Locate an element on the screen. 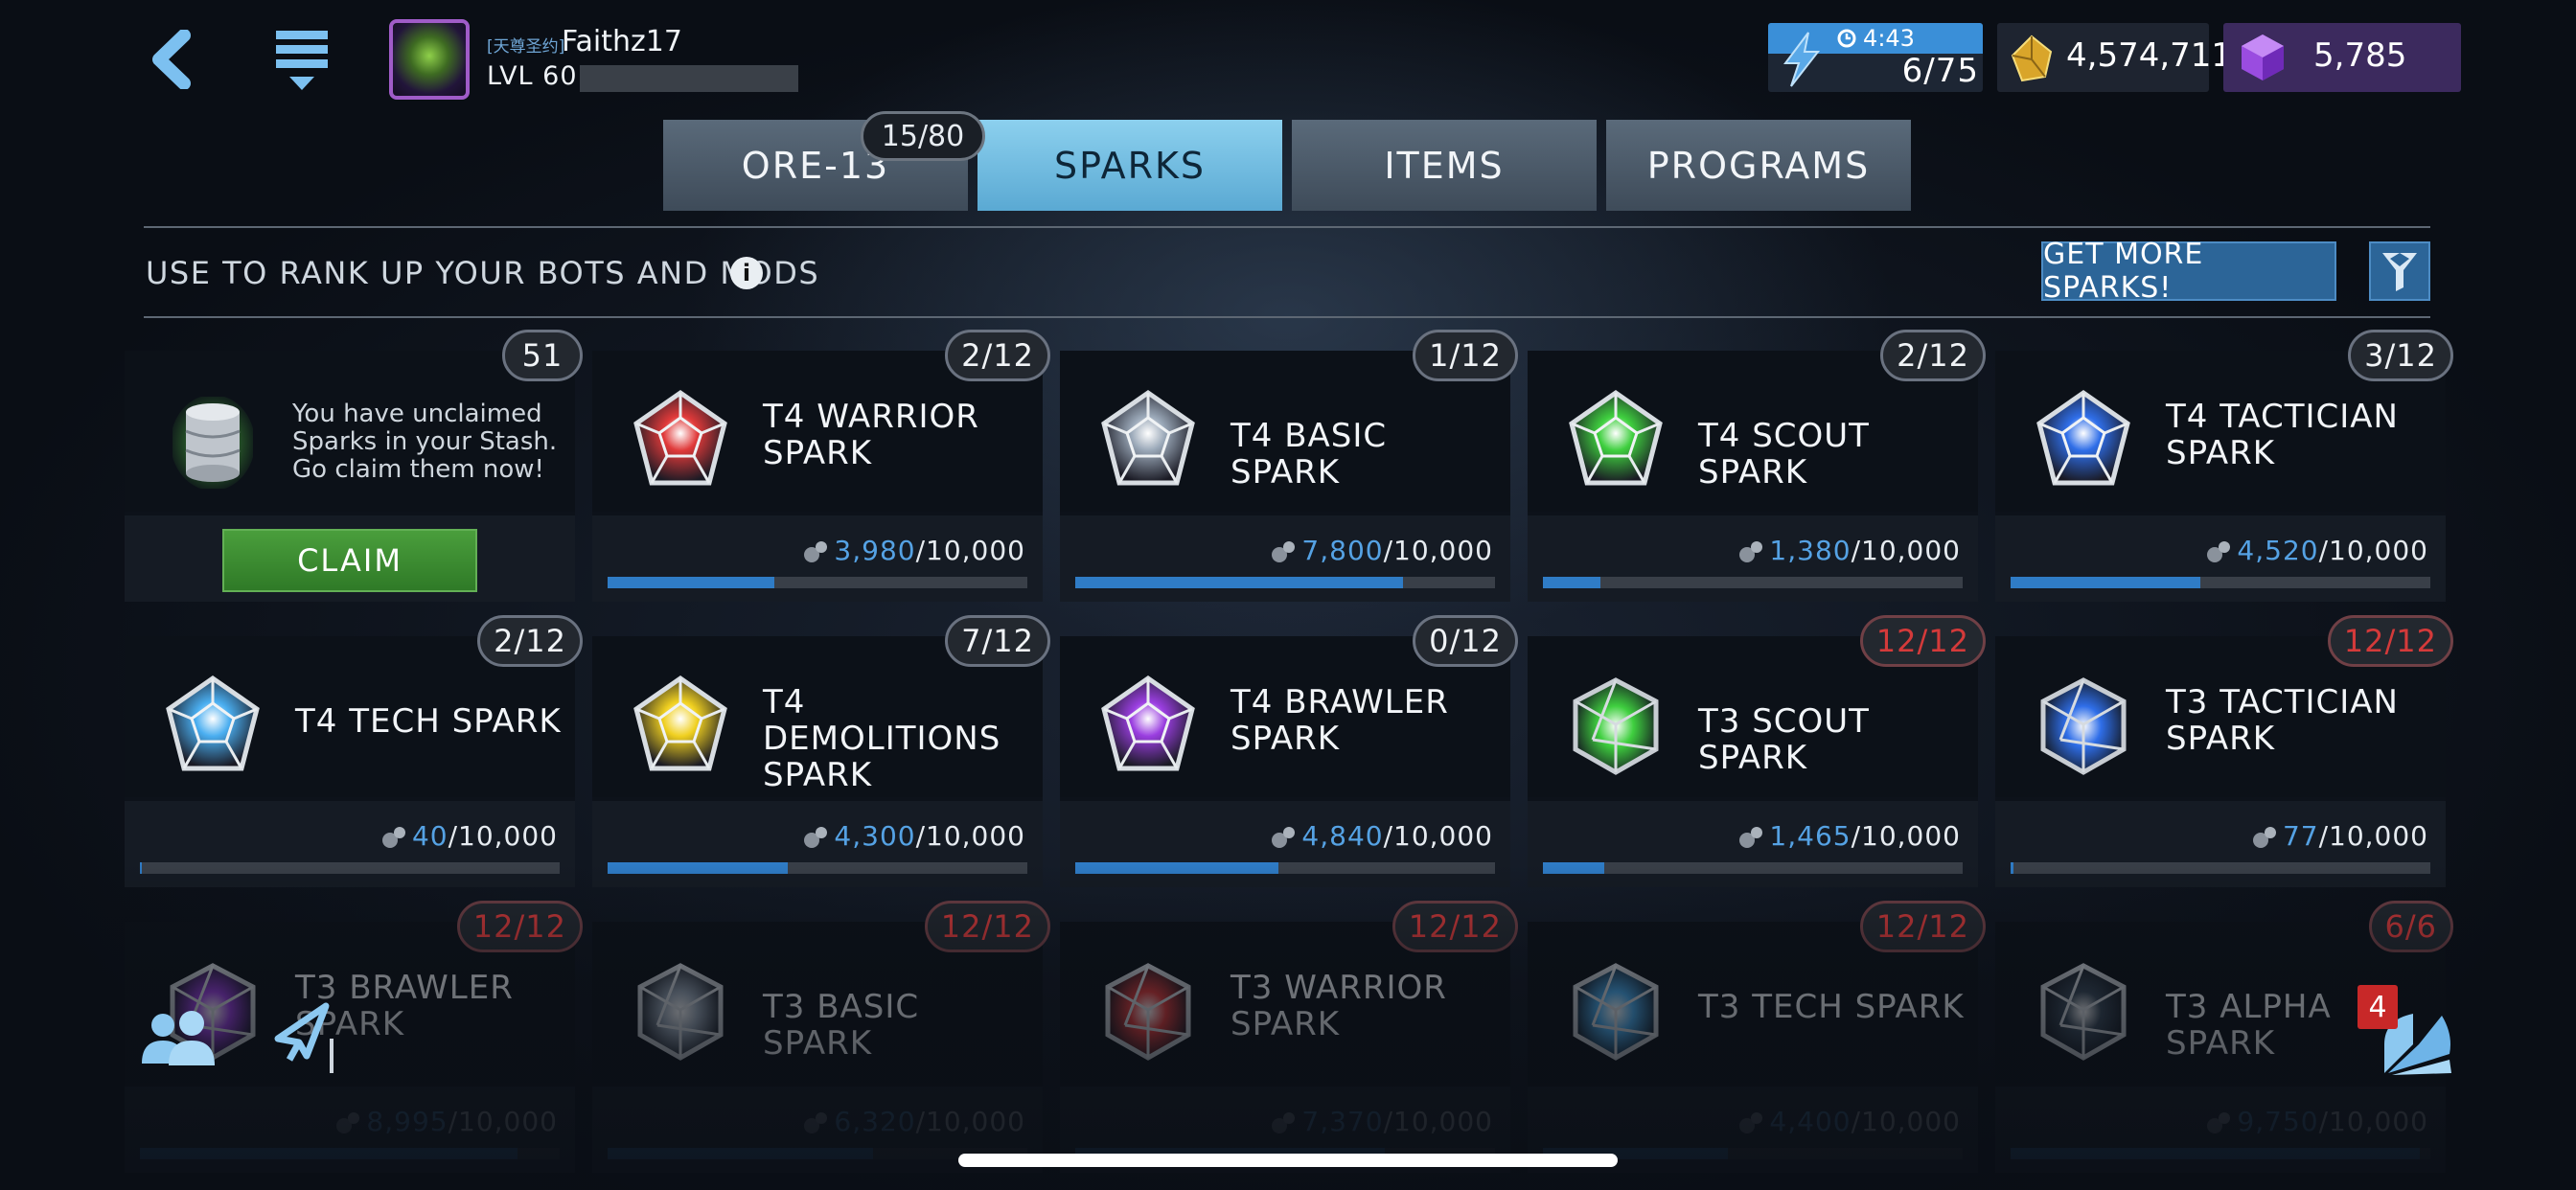  spark-card: 7/12 T4 DEMOLITIONS SPARK 4,300/10,000 is located at coordinates (821, 751).